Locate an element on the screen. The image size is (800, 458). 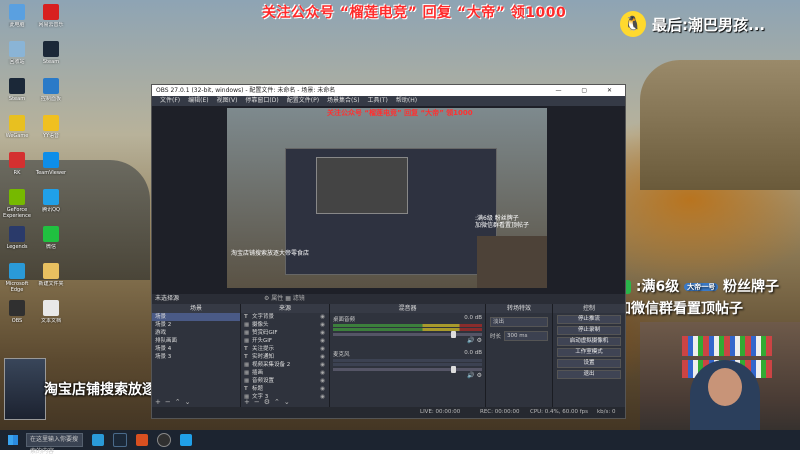
desktop-icon: 微信 is located at coordinates (51, 241).